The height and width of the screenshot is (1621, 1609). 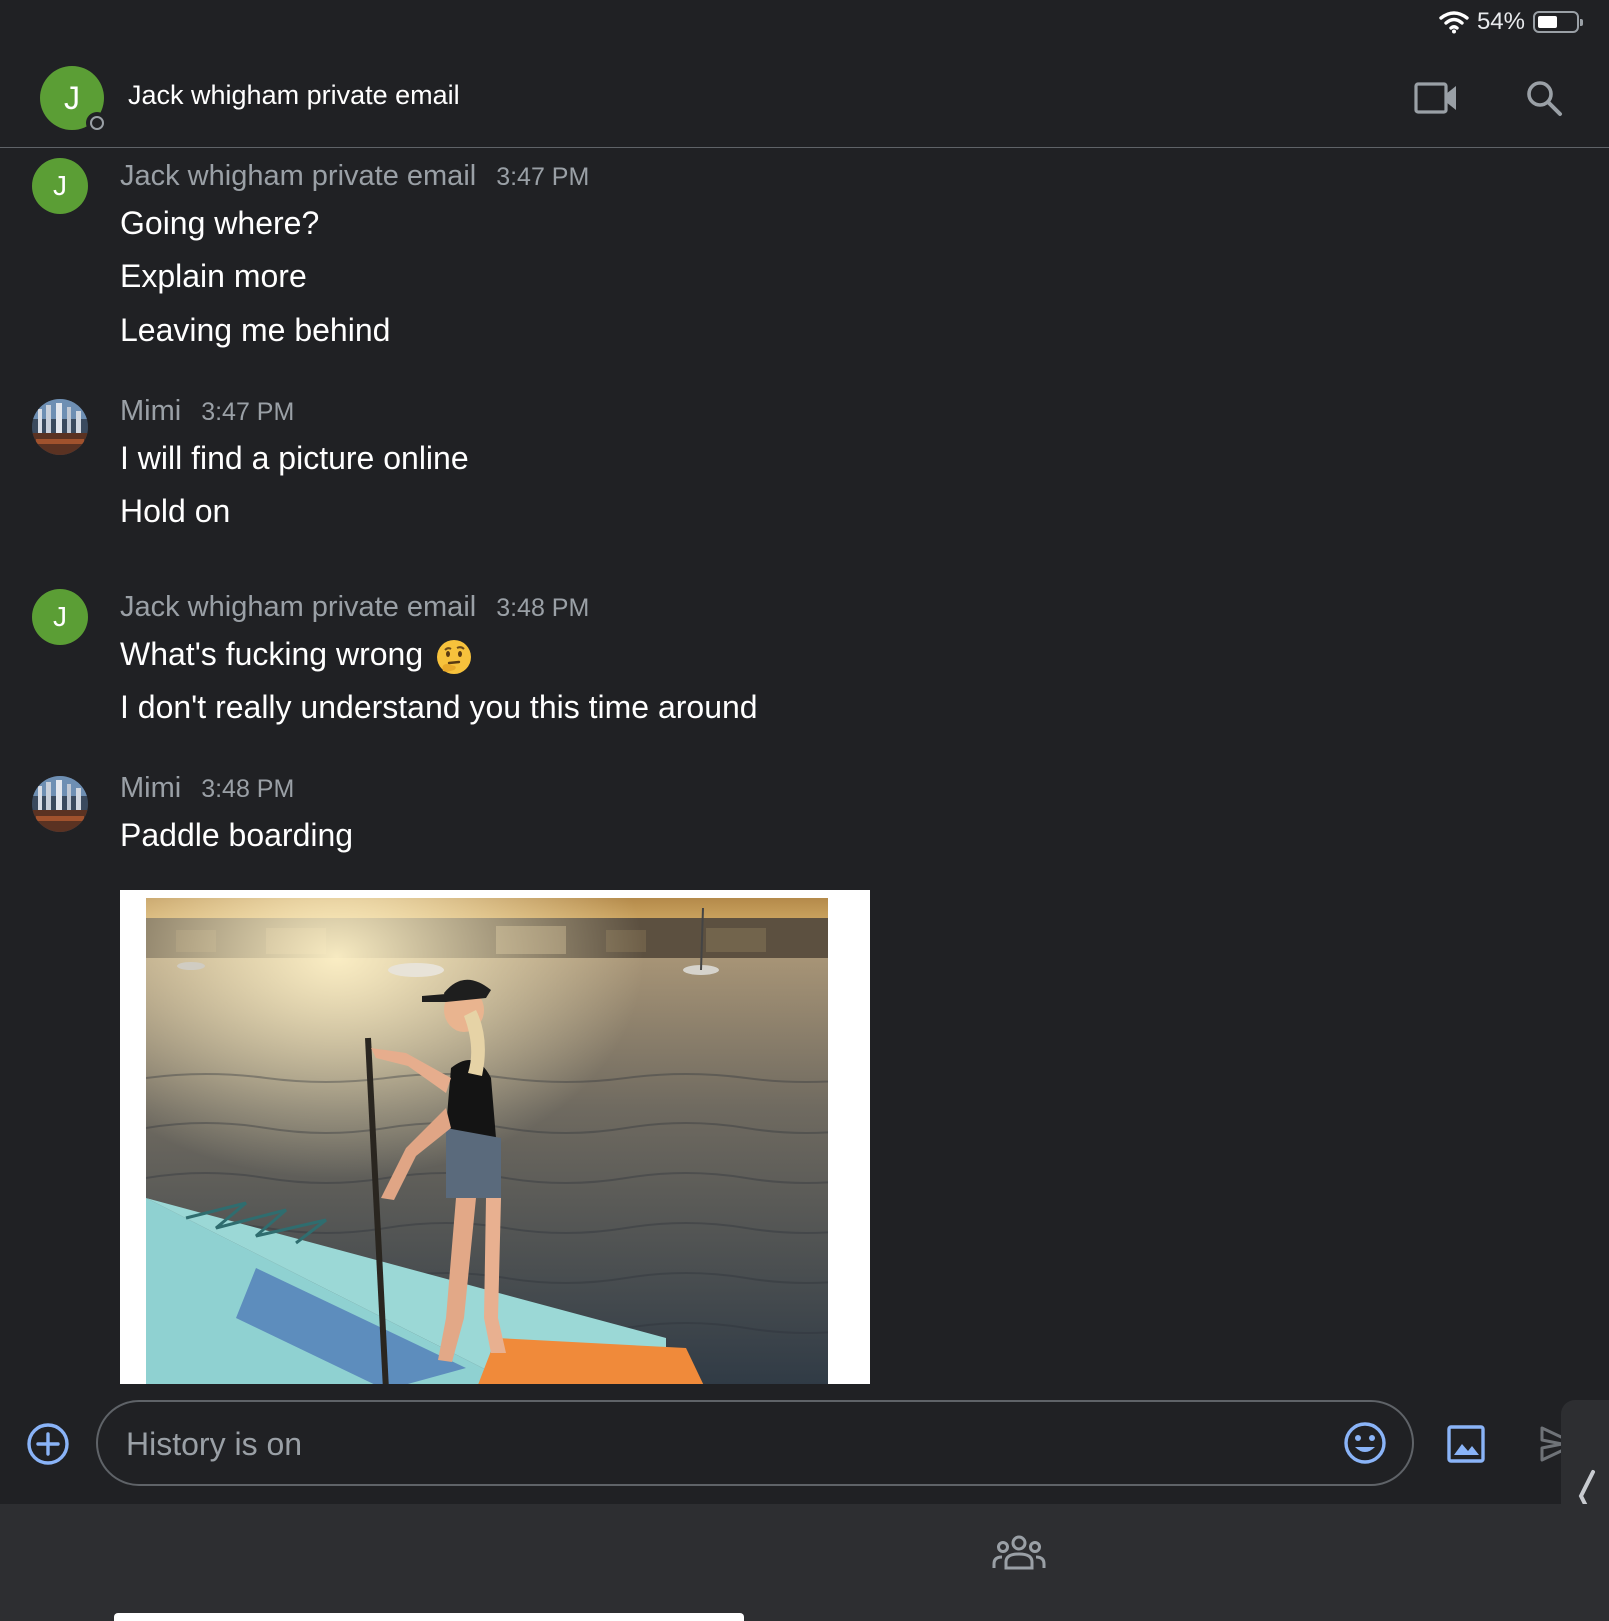 I want to click on battery-percent: 54%, so click(x=1500, y=21).